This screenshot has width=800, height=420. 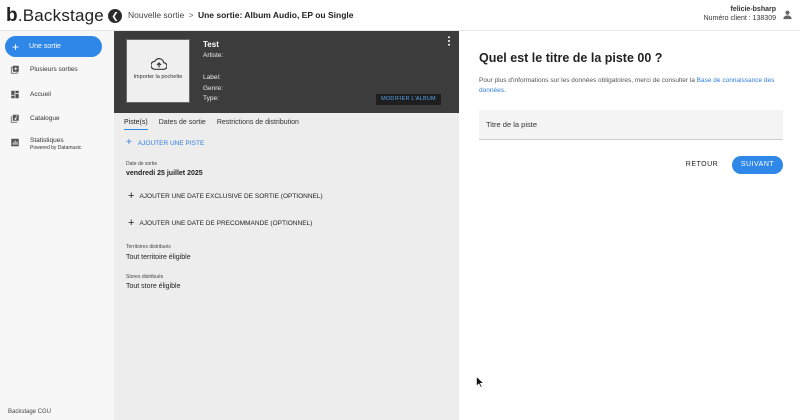 I want to click on new-release-button: + Une sortie, so click(x=53, y=46).